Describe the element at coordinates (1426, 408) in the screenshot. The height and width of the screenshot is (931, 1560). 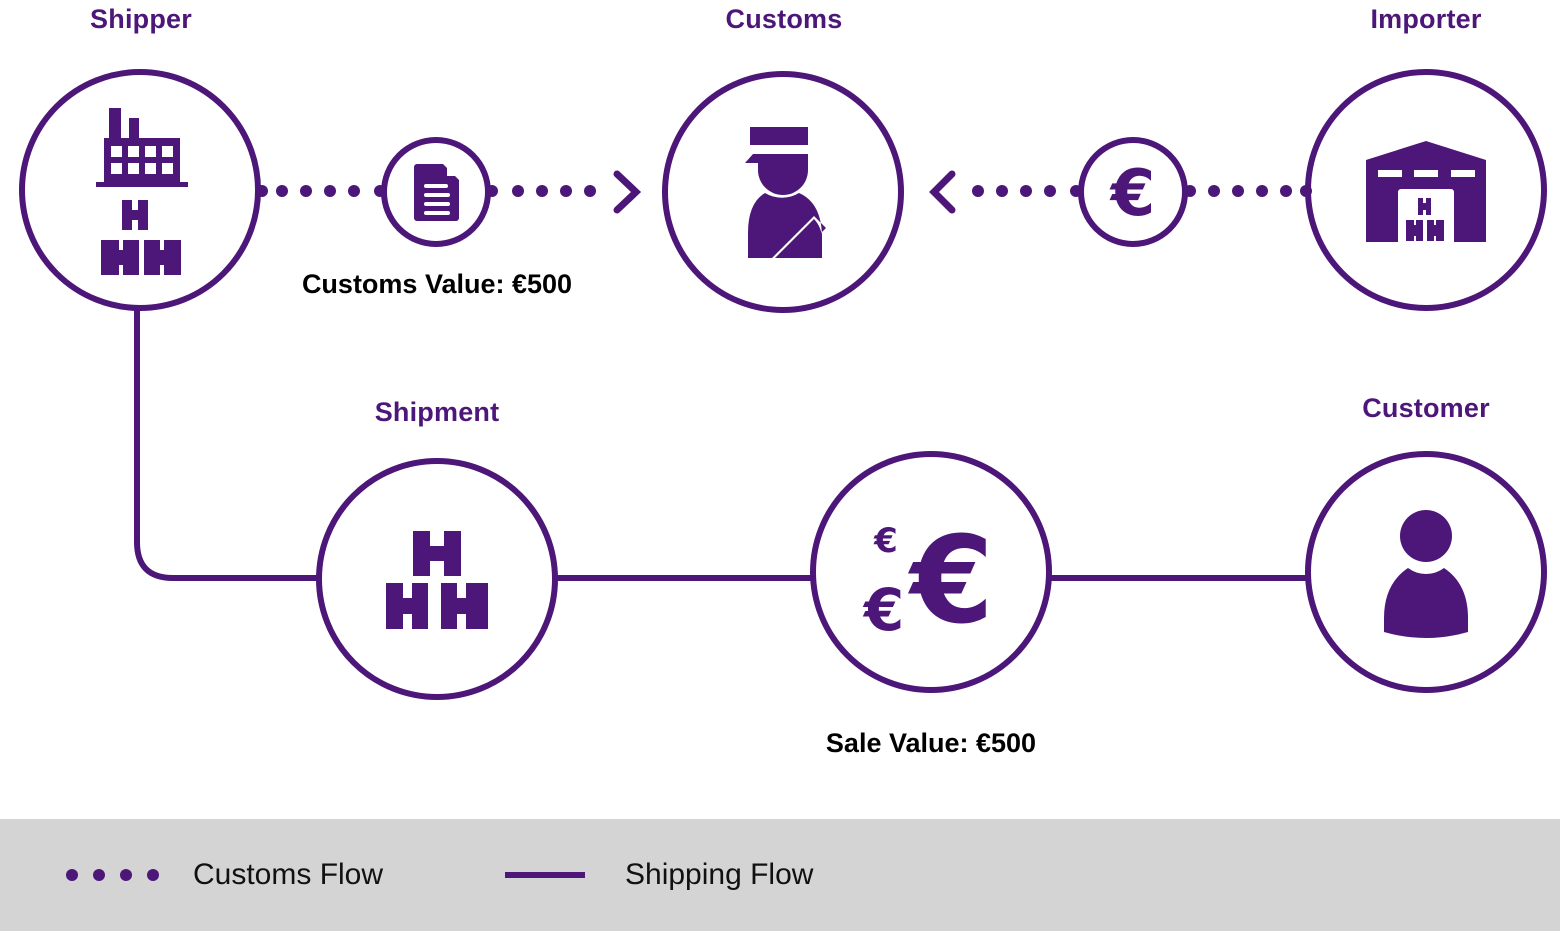
I see `customer-label: Customer` at that location.